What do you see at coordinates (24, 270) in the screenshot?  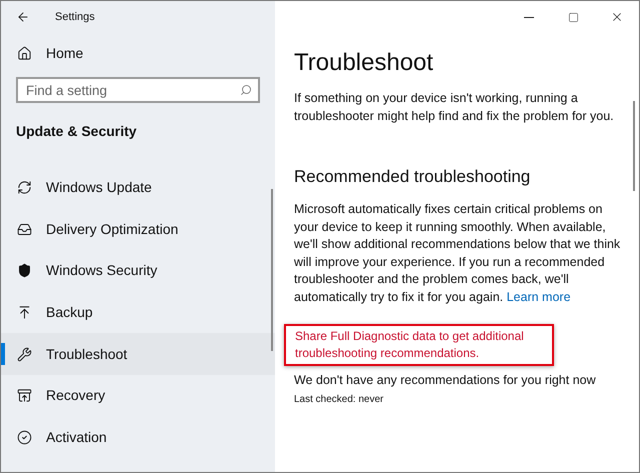 I see `shield-icon` at bounding box center [24, 270].